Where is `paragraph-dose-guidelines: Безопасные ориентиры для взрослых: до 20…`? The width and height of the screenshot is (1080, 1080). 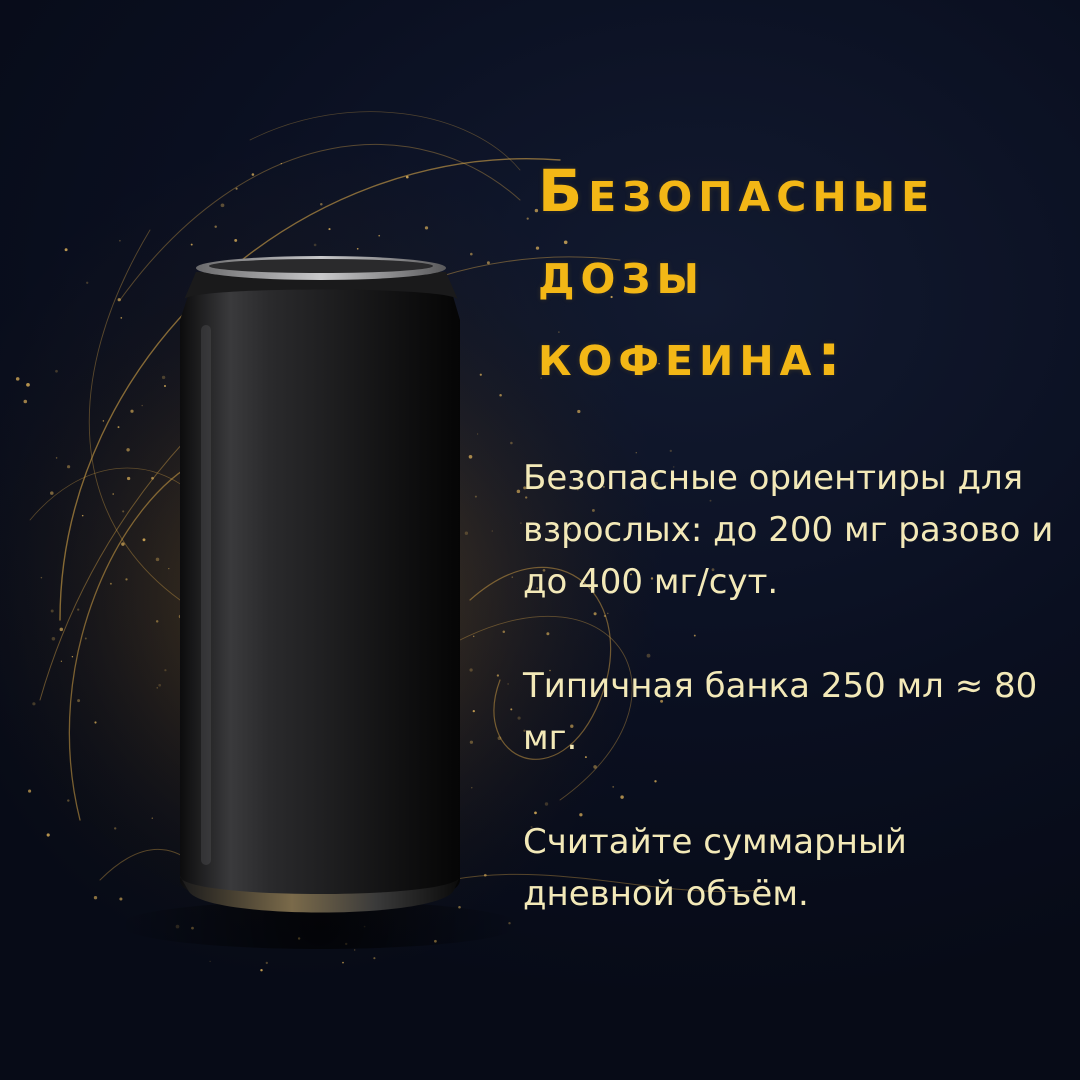
paragraph-dose-guidelines: Безопасные ориентиры для взрослых: до 20… is located at coordinates (788, 530).